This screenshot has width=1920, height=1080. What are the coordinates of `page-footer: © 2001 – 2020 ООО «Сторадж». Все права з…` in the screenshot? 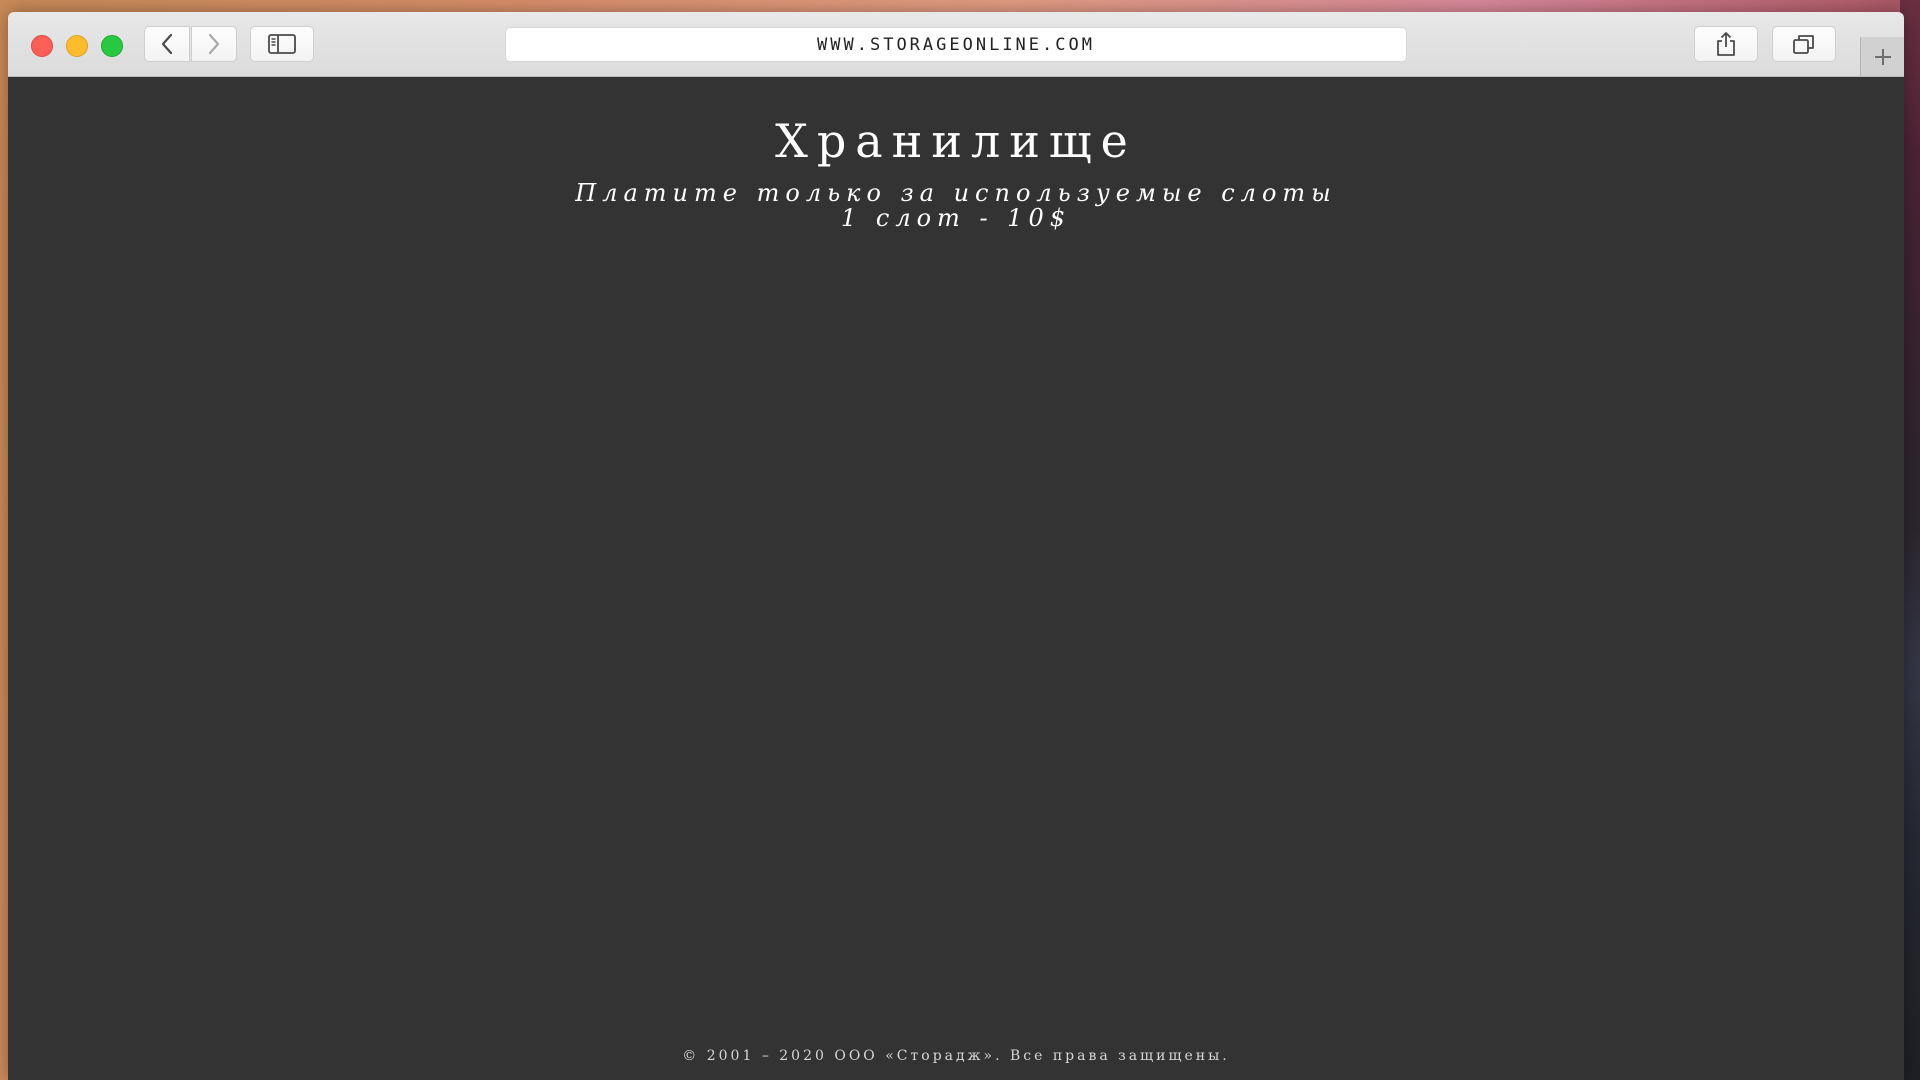 It's located at (956, 1056).